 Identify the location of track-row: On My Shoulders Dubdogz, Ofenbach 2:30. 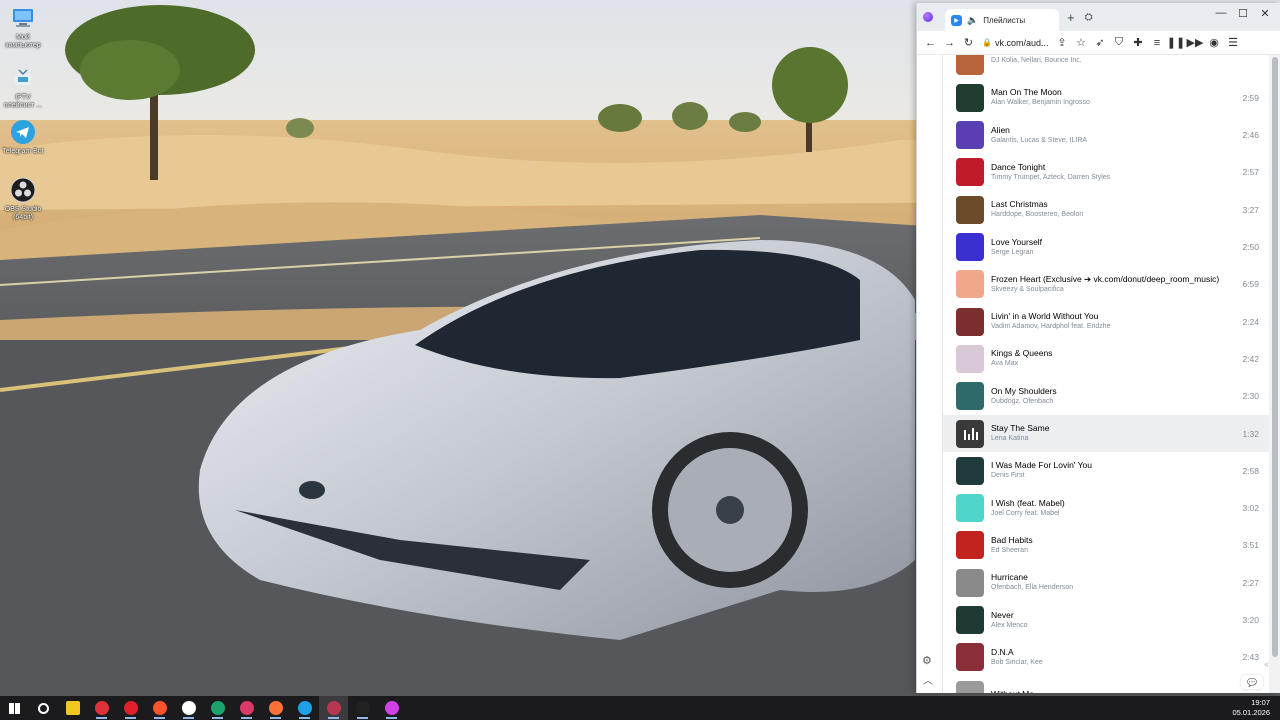
(1106, 396).